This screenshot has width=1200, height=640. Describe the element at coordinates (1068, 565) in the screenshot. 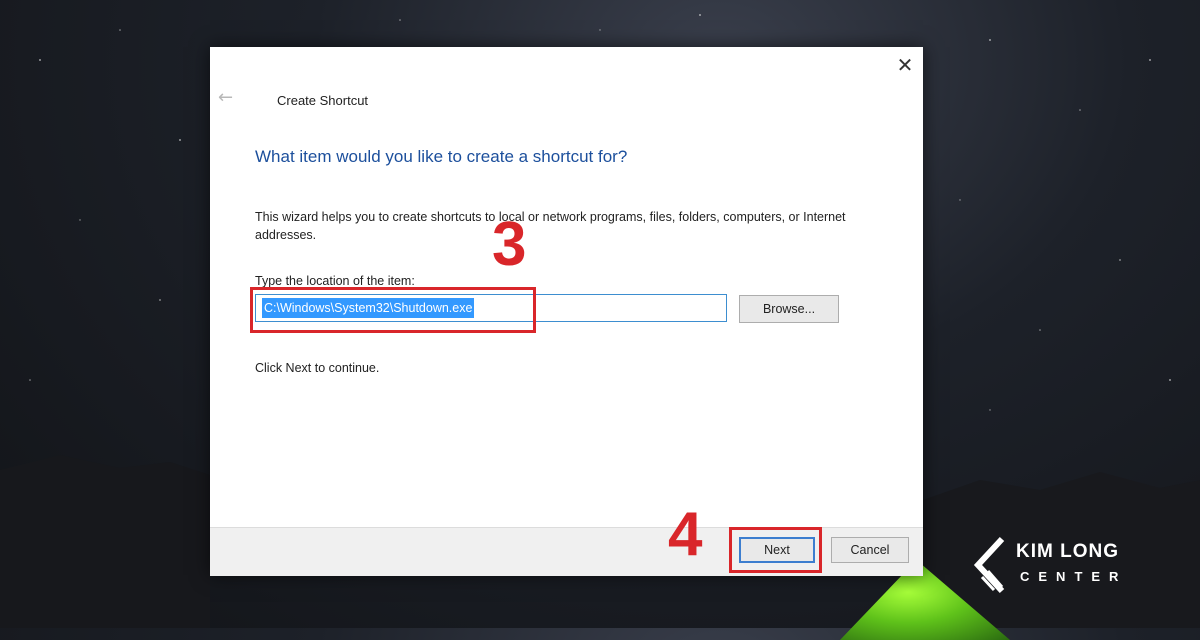

I see `kim-long-center-logo: KIM LONG CENTER` at that location.